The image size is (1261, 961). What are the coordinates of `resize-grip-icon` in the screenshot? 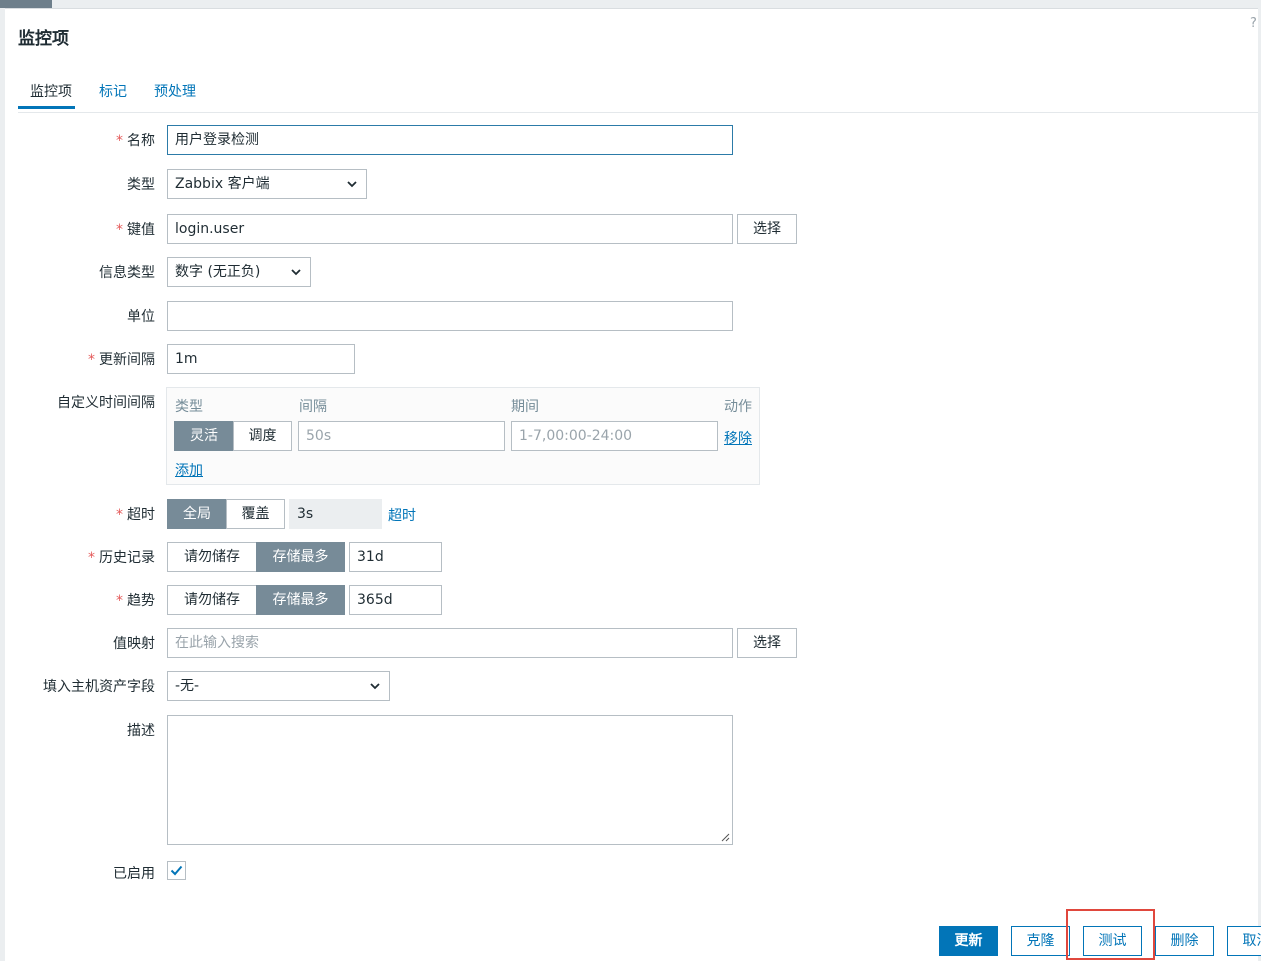 It's located at (725, 837).